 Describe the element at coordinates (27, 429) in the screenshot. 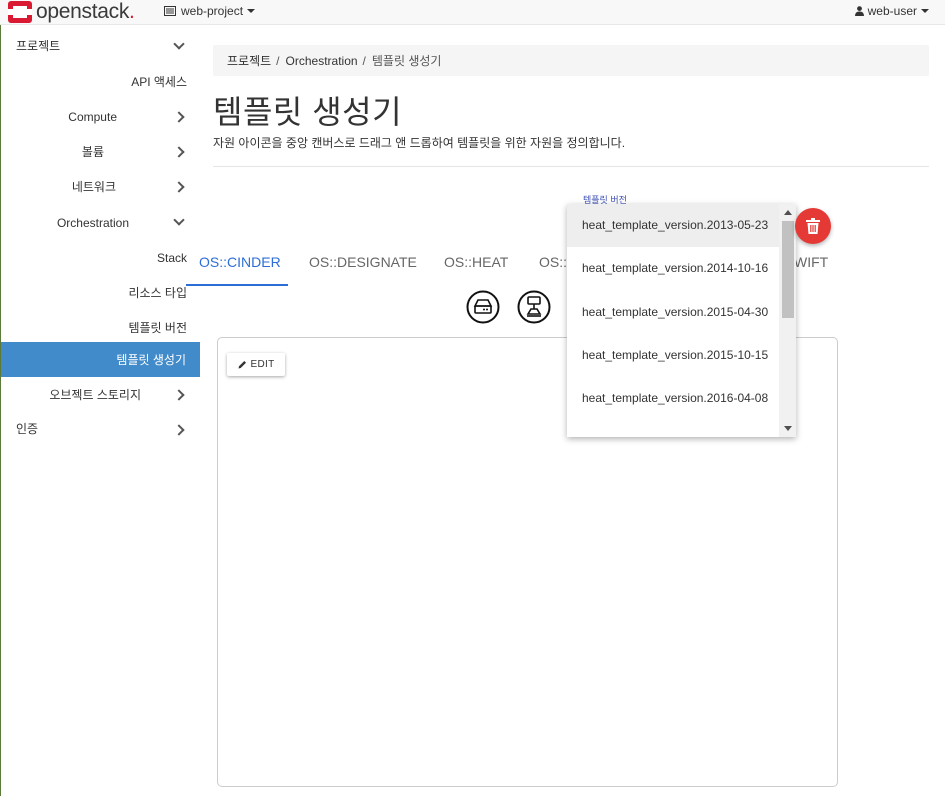

I see `sidebar-item-label: 인증` at that location.